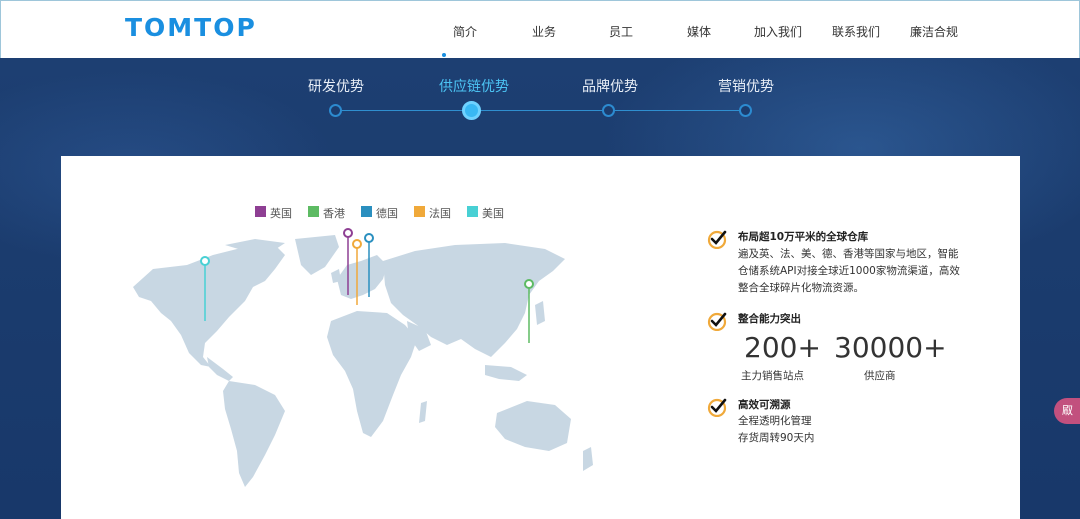 This screenshot has height=519, width=1080. What do you see at coordinates (856, 31) in the screenshot?
I see `nav-contact-us: 联系我们` at bounding box center [856, 31].